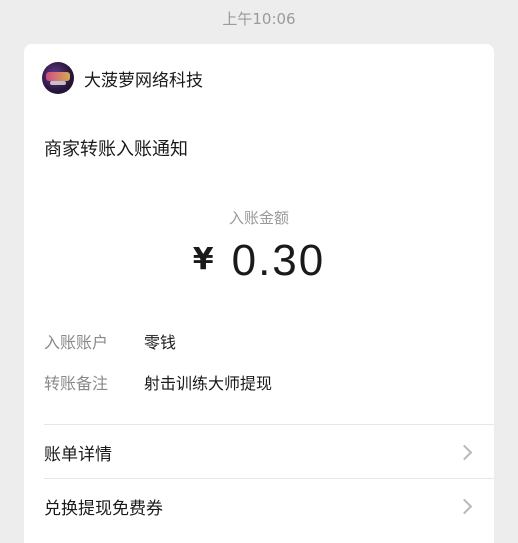  I want to click on currency-symbol: ¥, so click(203, 259).